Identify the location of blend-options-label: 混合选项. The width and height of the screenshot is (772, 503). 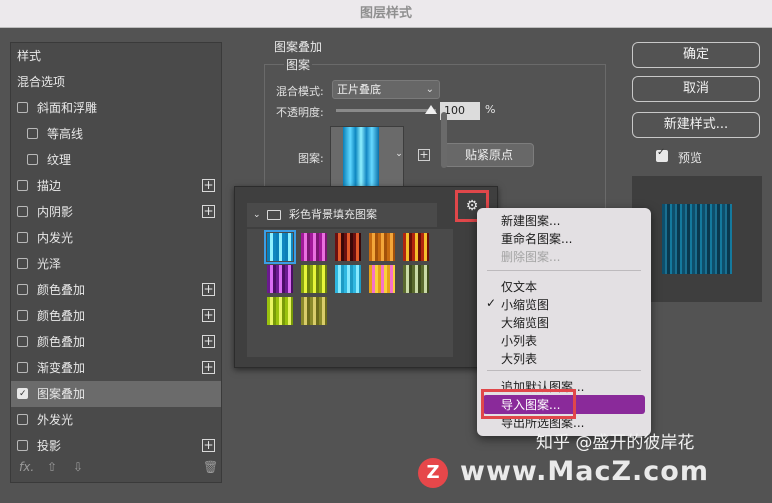
(41, 82).